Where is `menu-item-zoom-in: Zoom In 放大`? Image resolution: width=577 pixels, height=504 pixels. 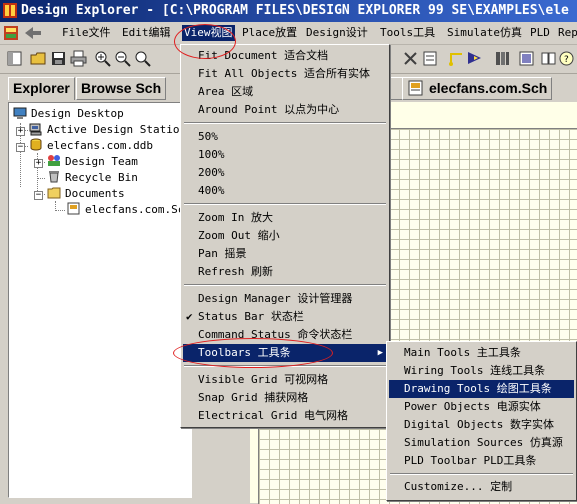
menu-item-zoom-in: Zoom In 放大 is located at coordinates (285, 218).